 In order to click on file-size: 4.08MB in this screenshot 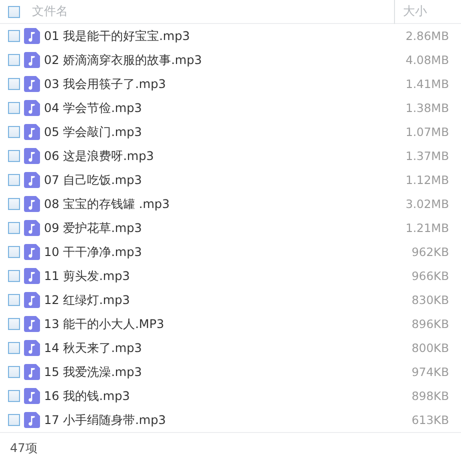, I will do `click(427, 60)`.